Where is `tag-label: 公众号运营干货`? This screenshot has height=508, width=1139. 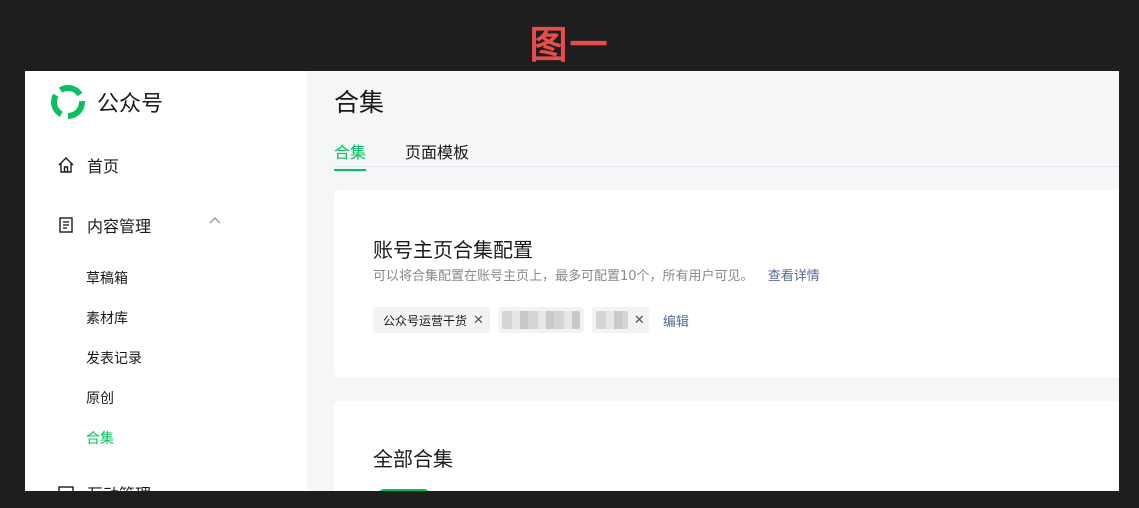 tag-label: 公众号运营干货 is located at coordinates (425, 320).